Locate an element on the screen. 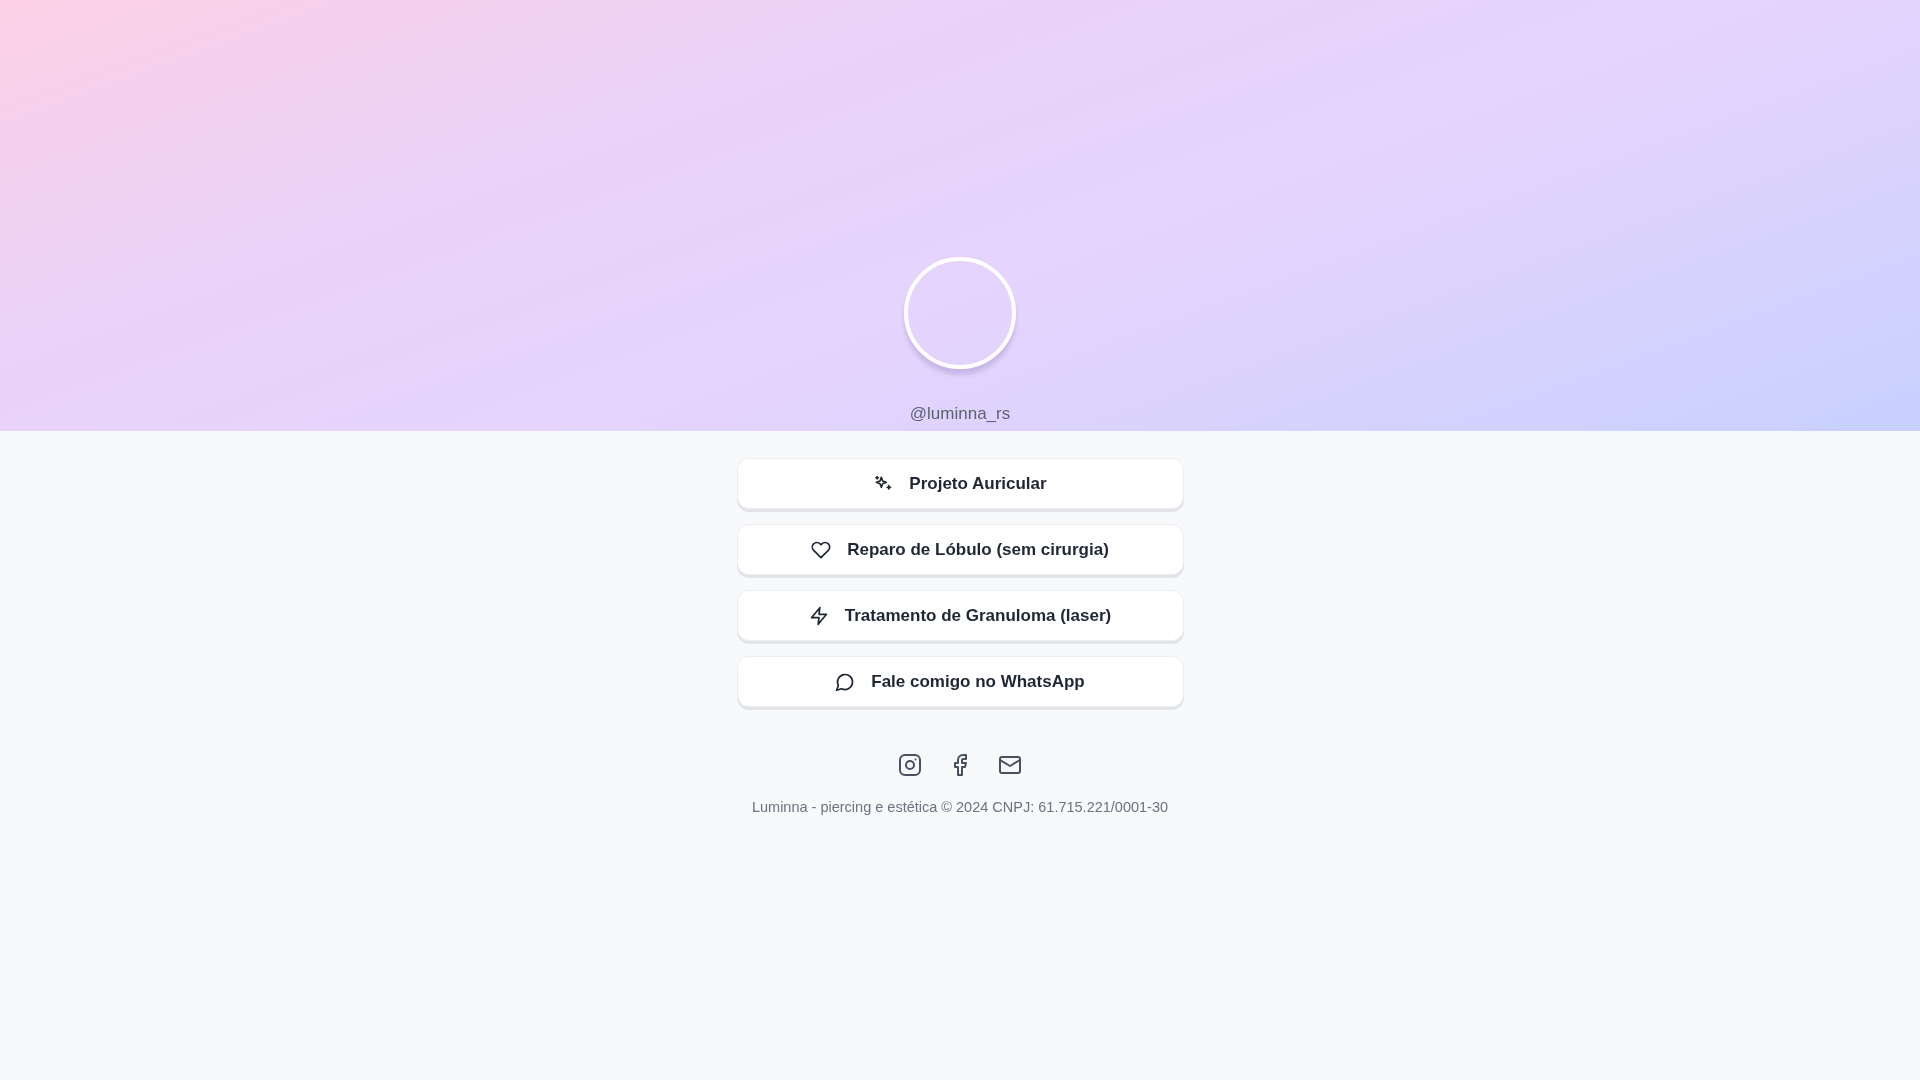  username-text: @luminna_rs is located at coordinates (960, 414).